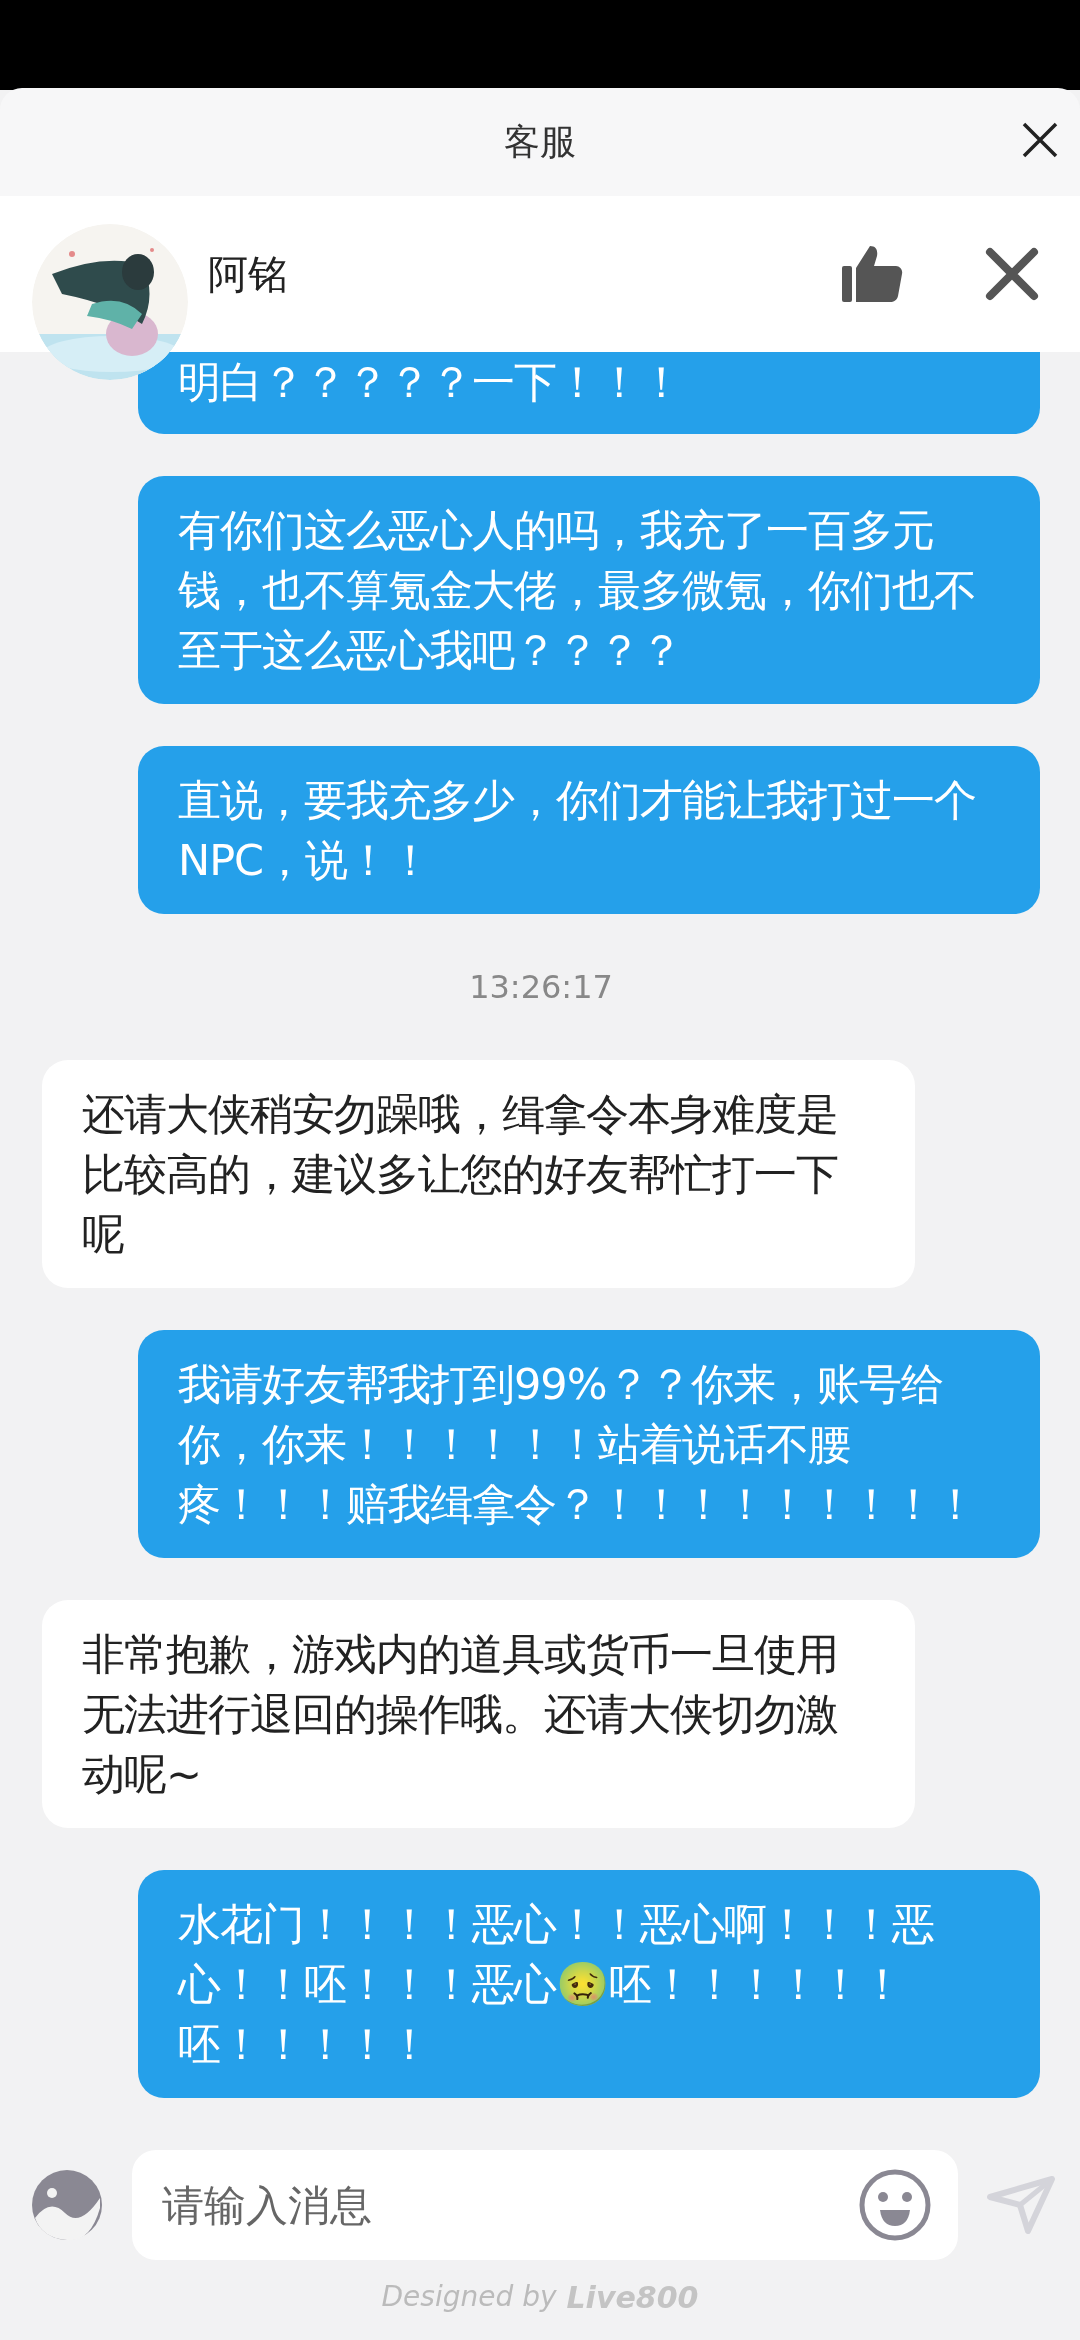 Image resolution: width=1080 pixels, height=2340 pixels. Describe the element at coordinates (478, 1174) in the screenshot. I see `received-message: 还请大侠稍安勿躁哦，缉拿令本身难度是比较高的，建议多让您的好友帮忙打一下呢` at that location.